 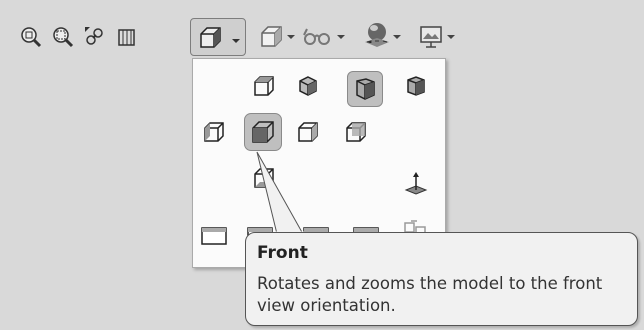 I want to click on display-style-icon, so click(x=271, y=37).